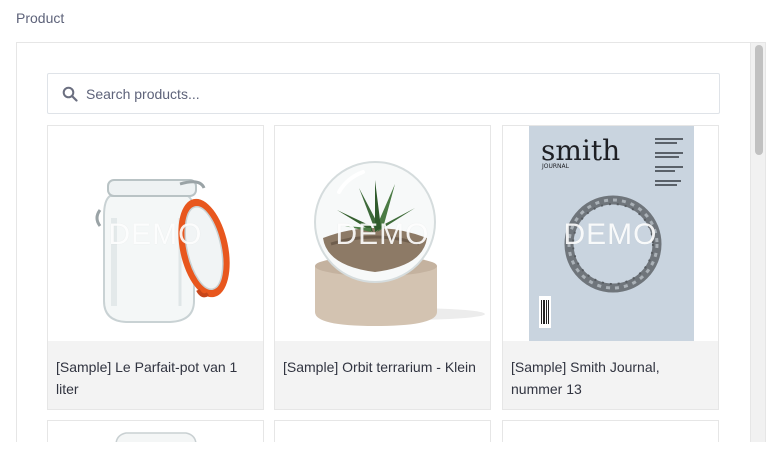  What do you see at coordinates (155, 375) in the screenshot?
I see `product-name: [Sample] Le Parfait-pot van 1 liter` at bounding box center [155, 375].